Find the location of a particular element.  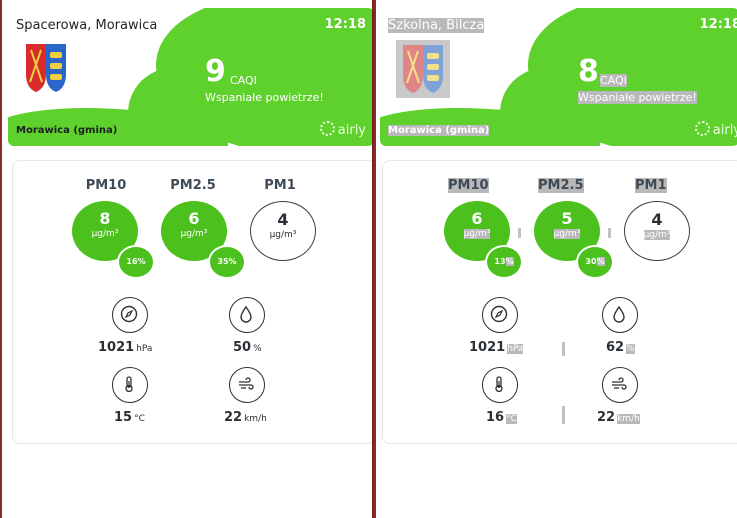

temperature-value: 15 is located at coordinates (123, 417).